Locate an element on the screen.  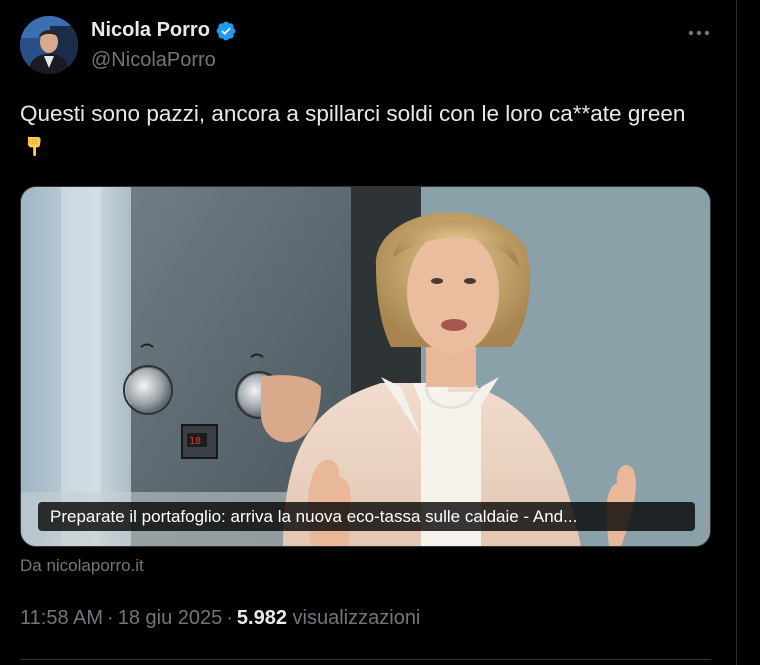
divider is located at coordinates (365, 659).